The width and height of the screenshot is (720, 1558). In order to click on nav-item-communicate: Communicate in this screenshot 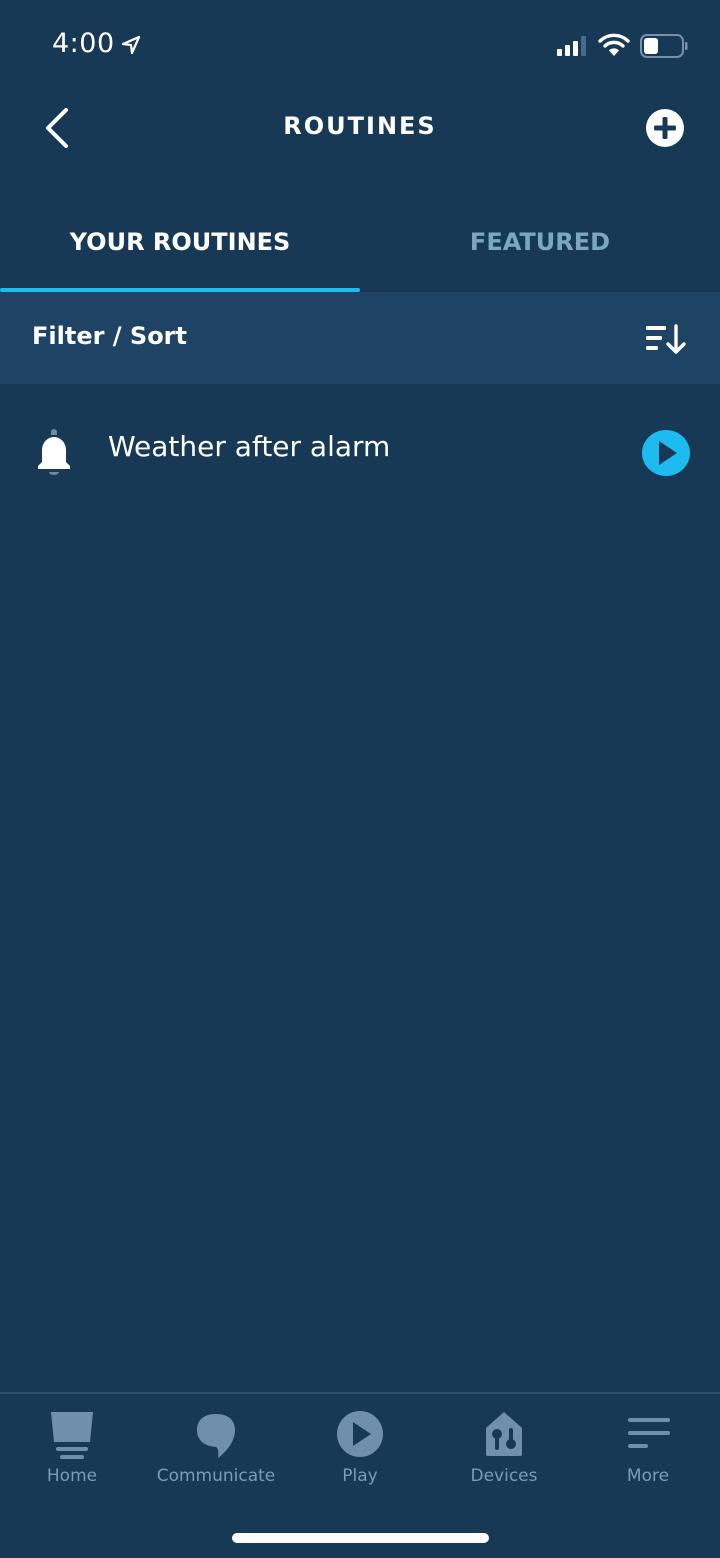, I will do `click(216, 1449)`.